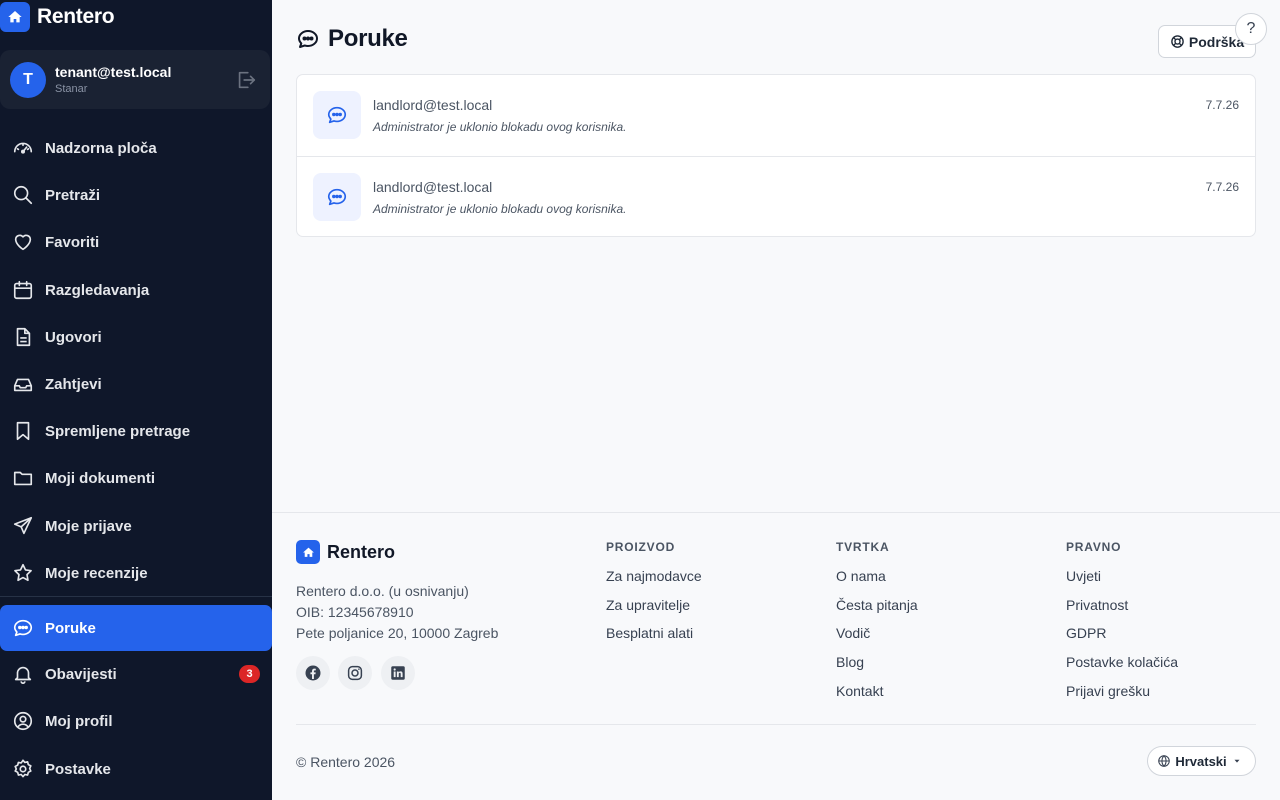  I want to click on sidebar-item-search: Pretraži, so click(136, 195).